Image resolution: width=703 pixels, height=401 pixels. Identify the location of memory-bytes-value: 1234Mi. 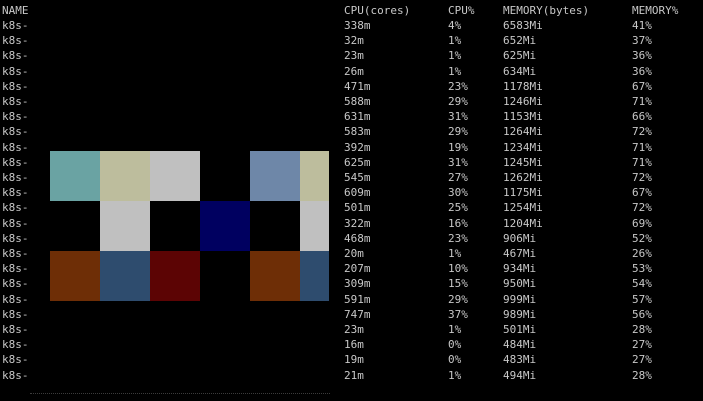
(523, 147).